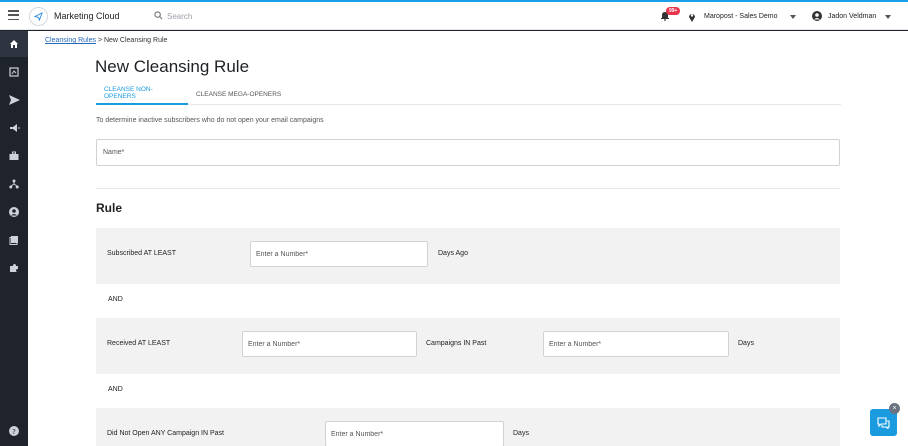 This screenshot has height=446, width=908. What do you see at coordinates (70, 40) in the screenshot?
I see `breadcrumb-link-cleansing-rules: Cleansing Rules` at bounding box center [70, 40].